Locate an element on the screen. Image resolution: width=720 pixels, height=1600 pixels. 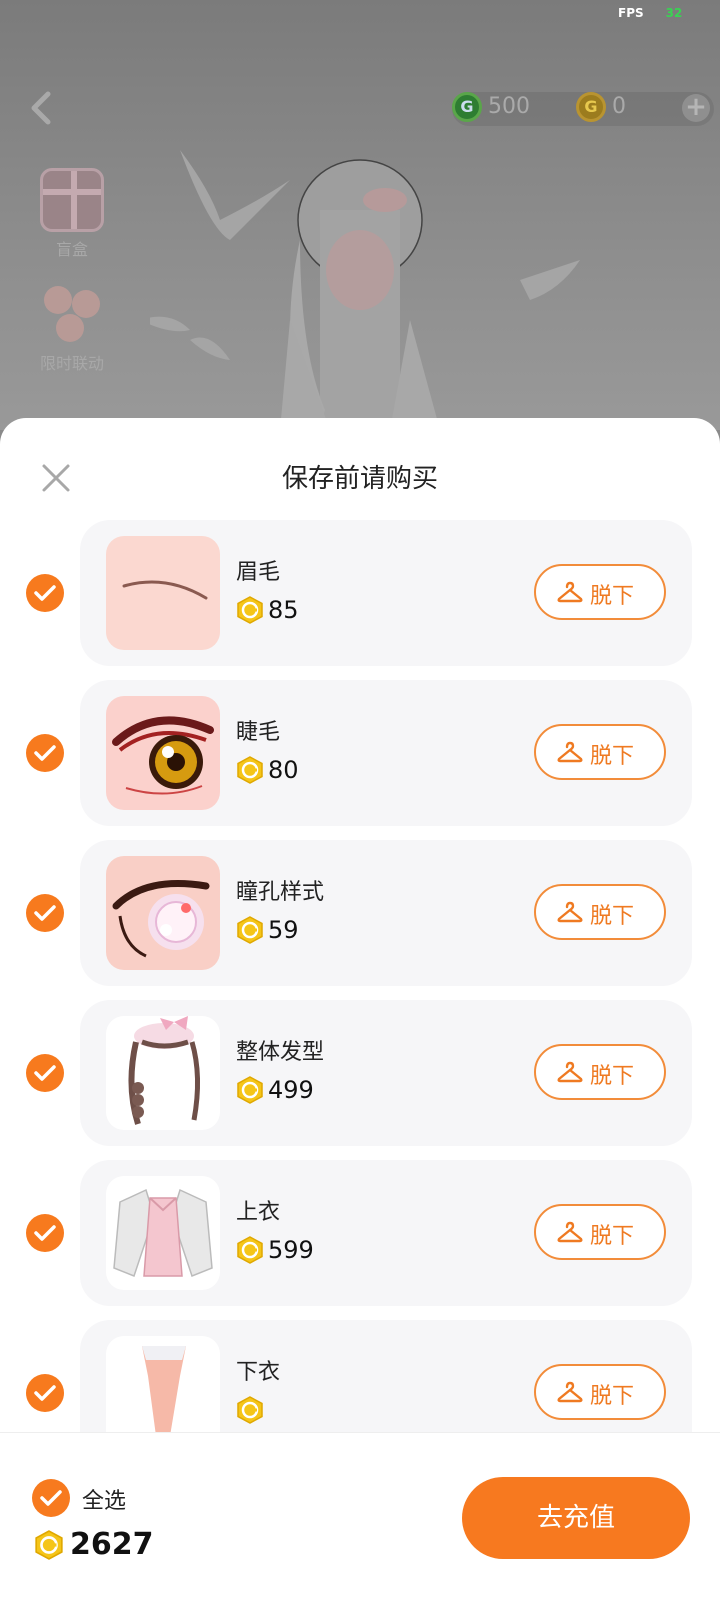
list-item-top: 上衣 599 脱下 is located at coordinates (360, 1233).